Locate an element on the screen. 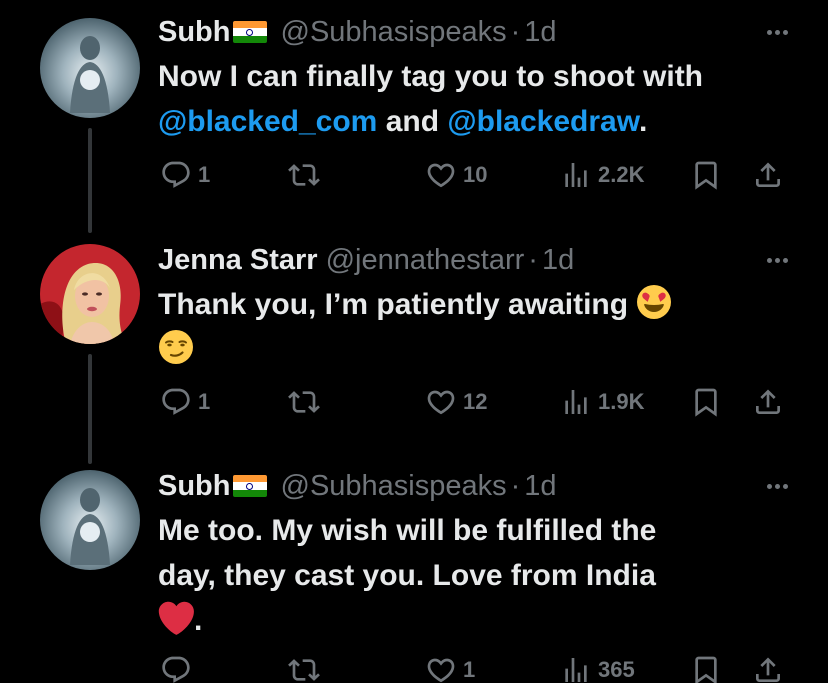  like-count: 12 is located at coordinates (475, 401).